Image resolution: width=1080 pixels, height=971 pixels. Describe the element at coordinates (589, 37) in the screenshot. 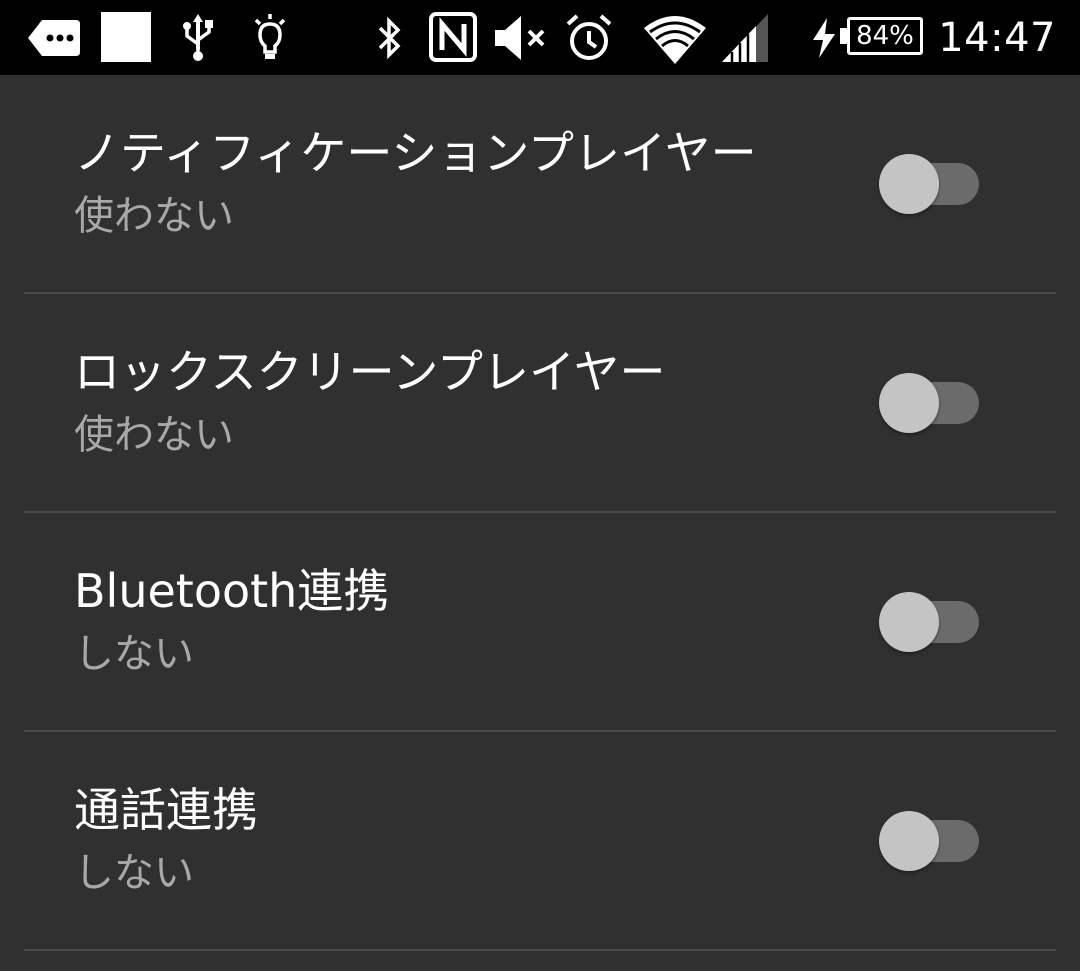

I see `alarm-icon` at that location.